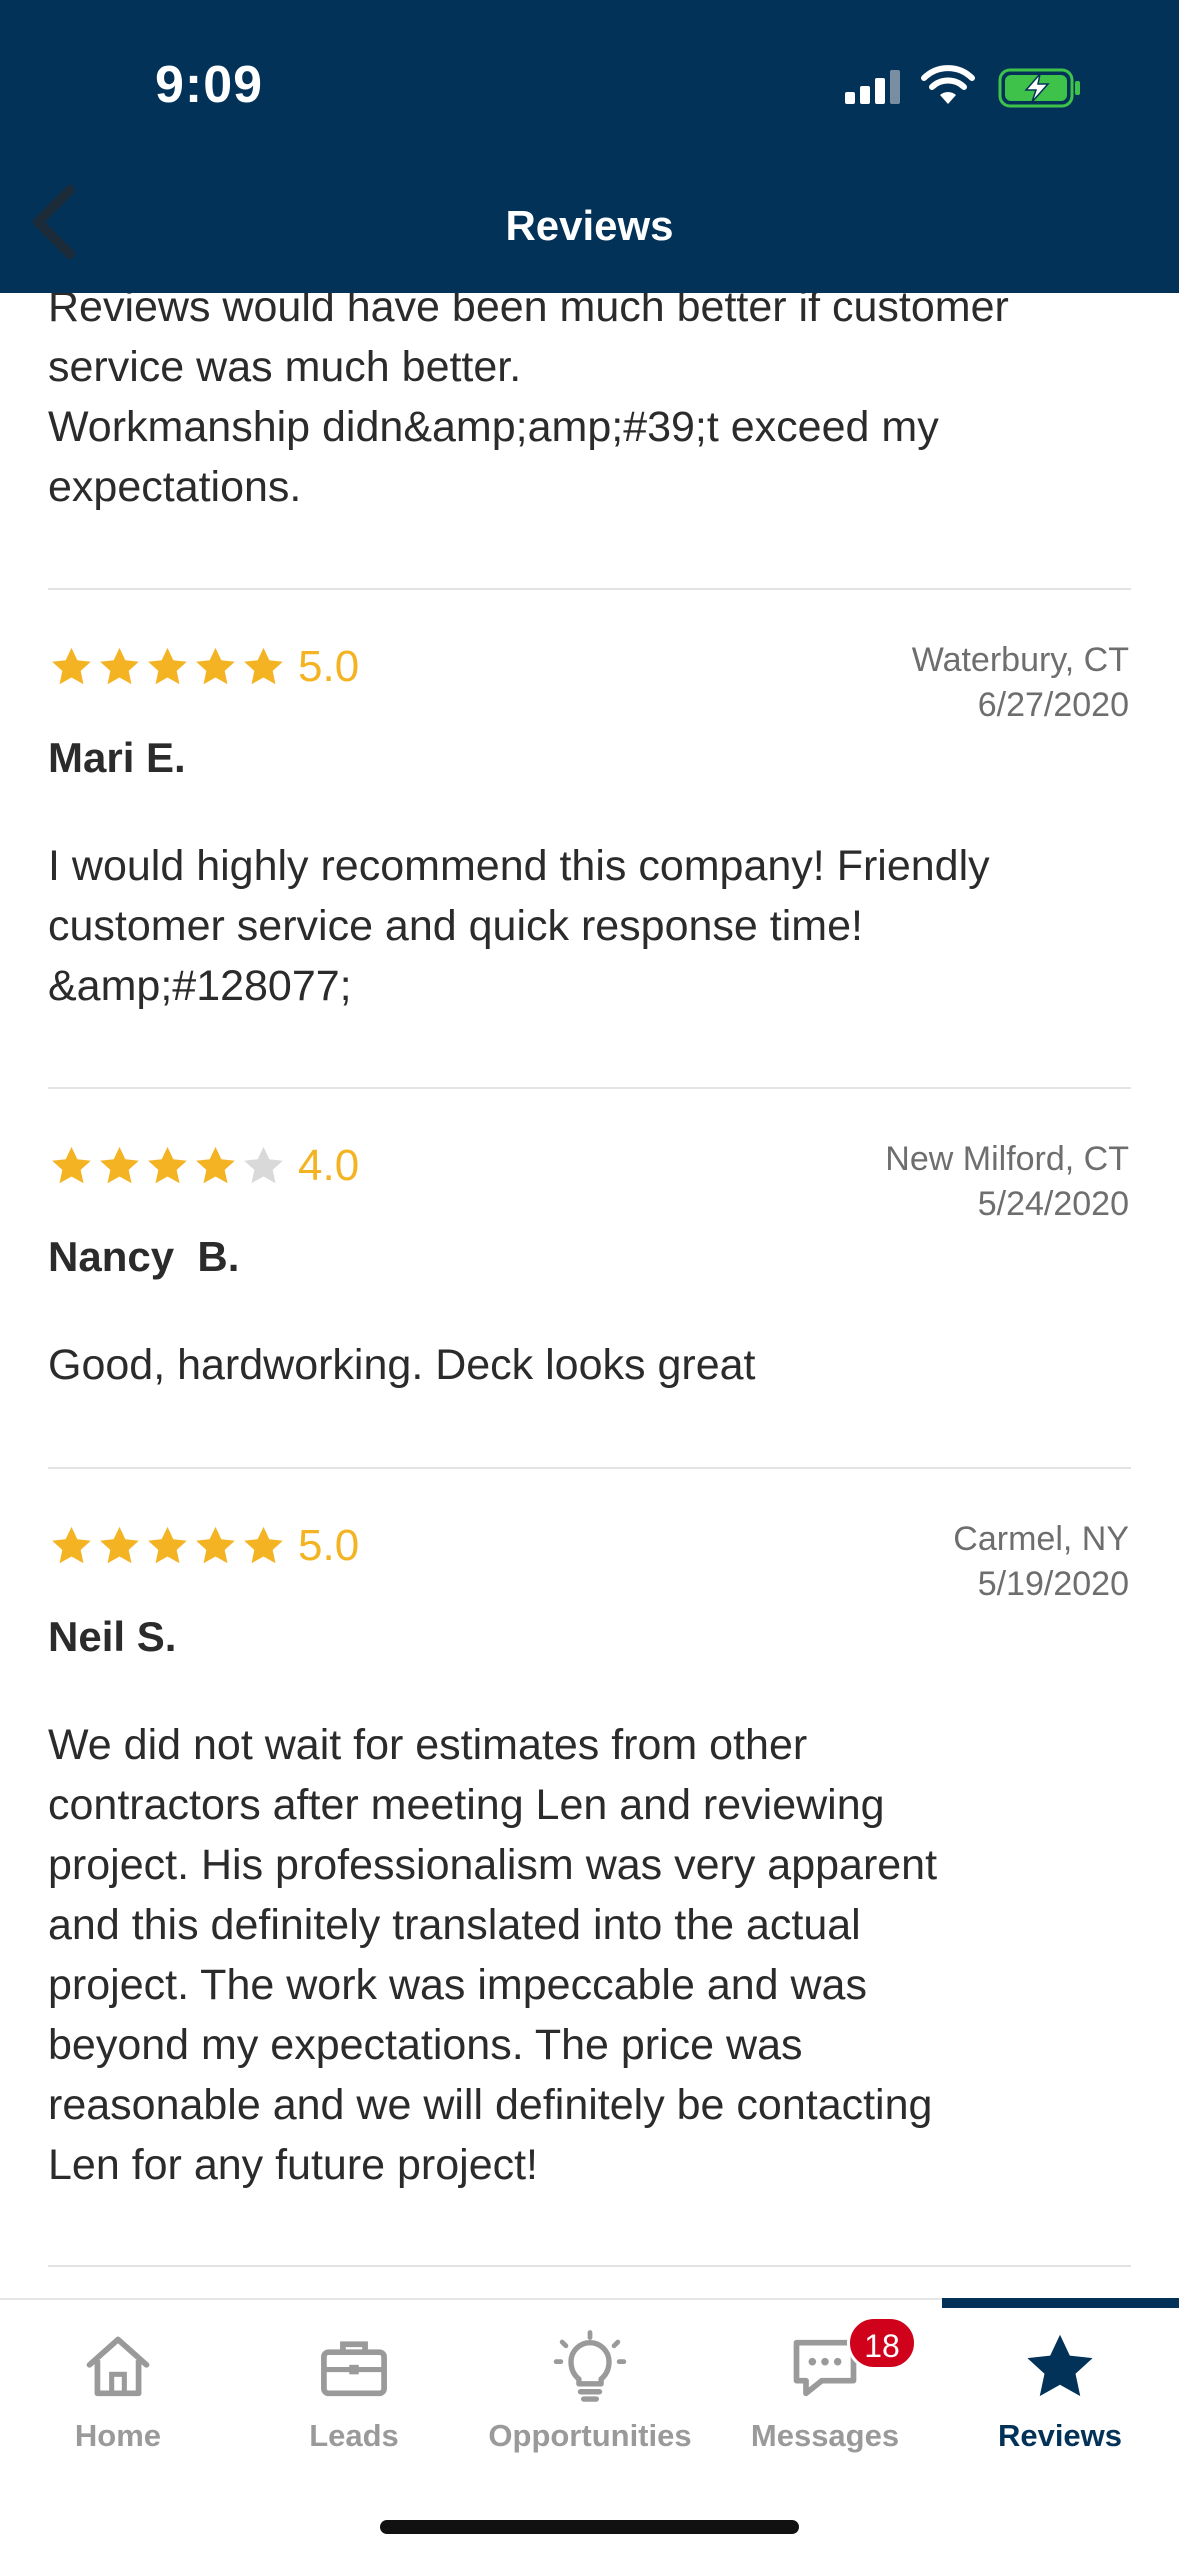  Describe the element at coordinates (948, 84) in the screenshot. I see `wifi-icon` at that location.